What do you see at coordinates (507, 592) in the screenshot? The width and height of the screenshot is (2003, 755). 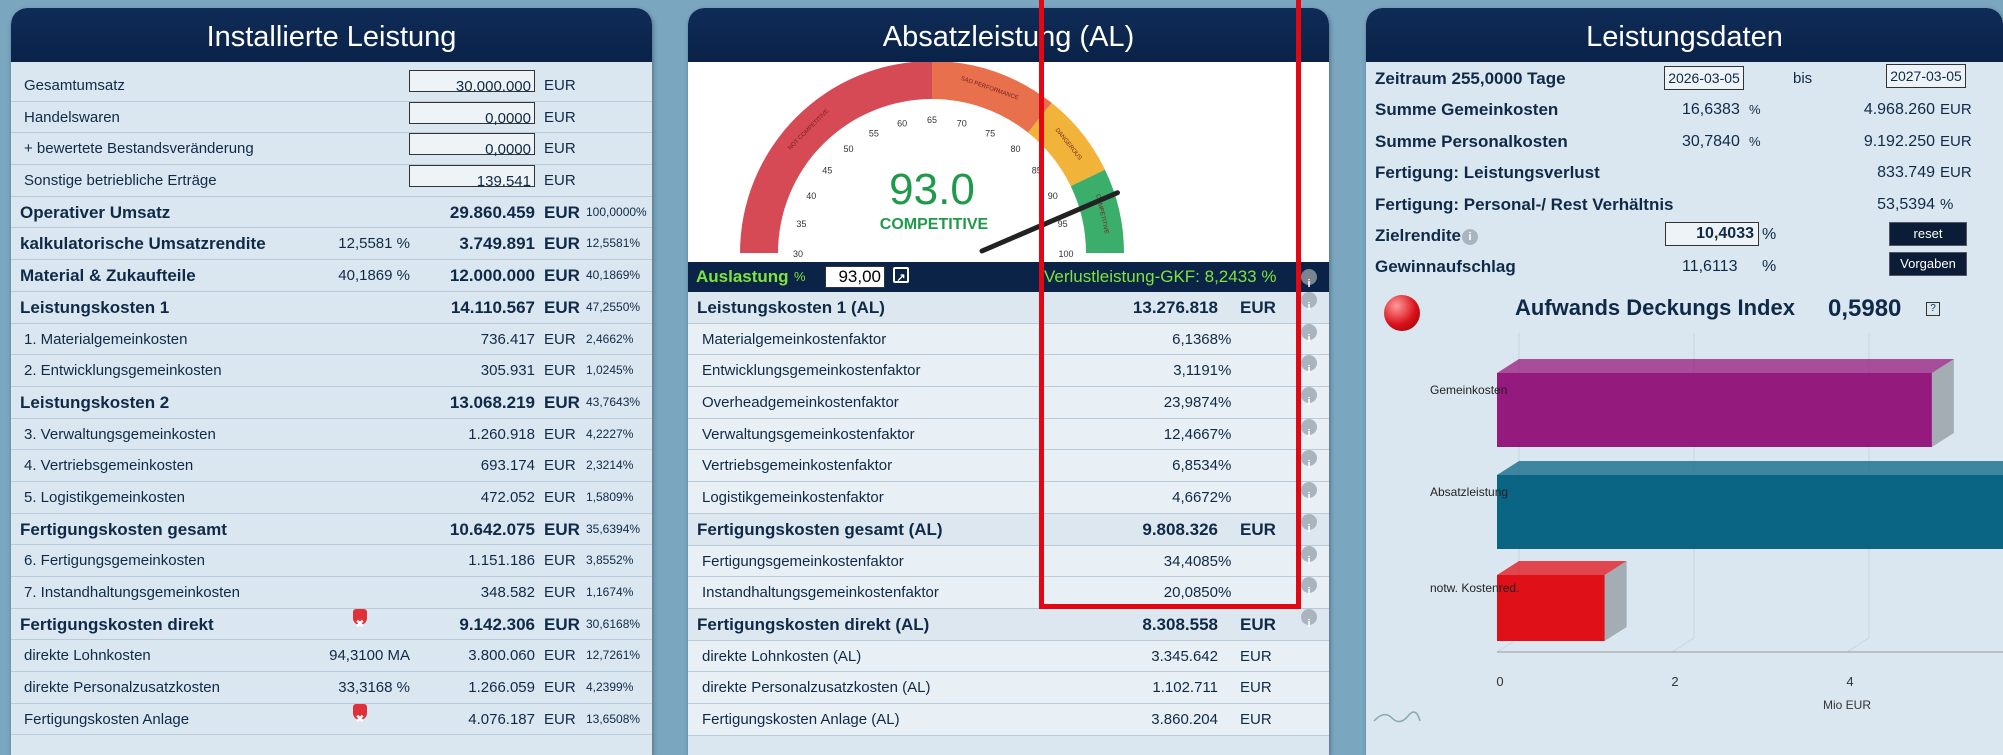 I see `row-value: 348.582` at bounding box center [507, 592].